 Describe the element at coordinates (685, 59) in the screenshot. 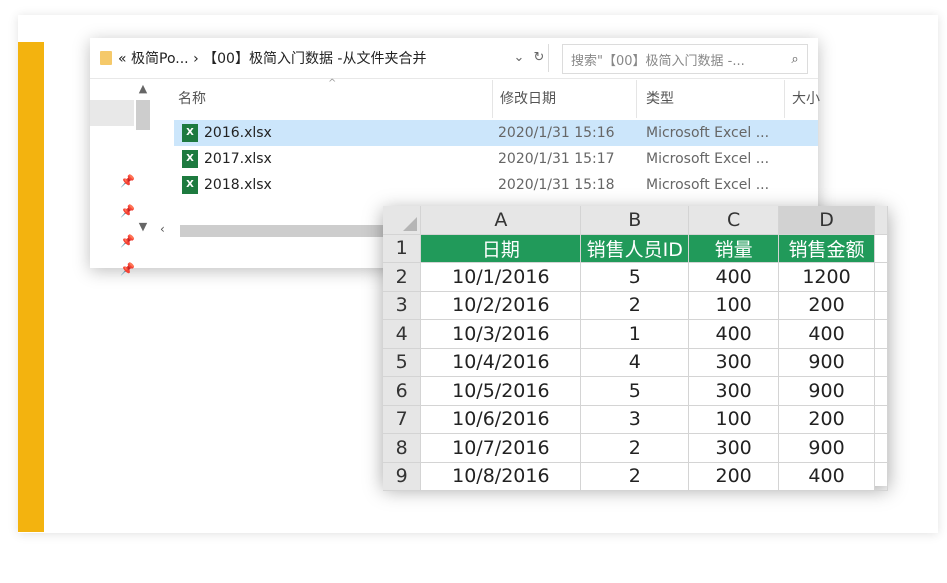

I see `search-input: 搜索"【00】极简入门数据 -... ⌕` at that location.